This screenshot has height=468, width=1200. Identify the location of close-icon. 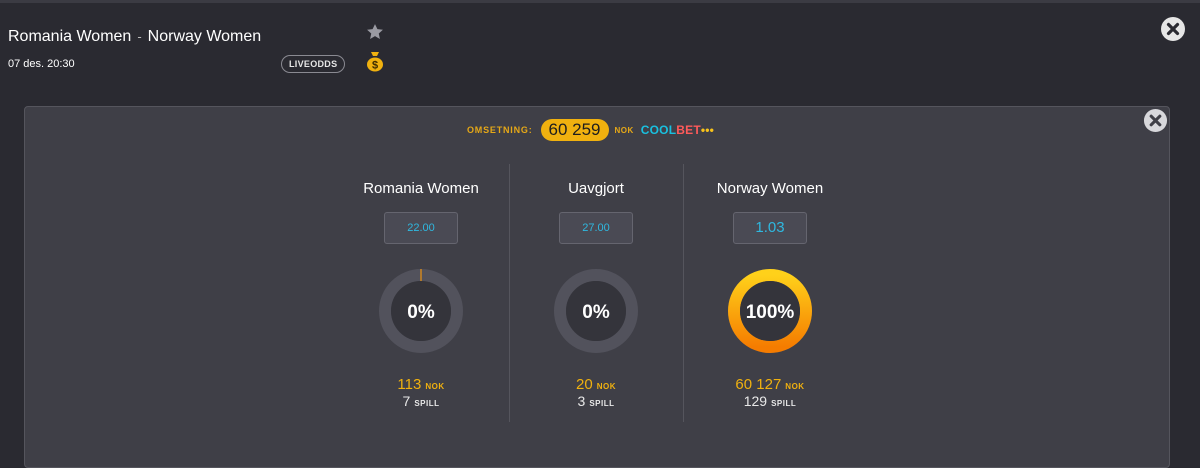
(1173, 29).